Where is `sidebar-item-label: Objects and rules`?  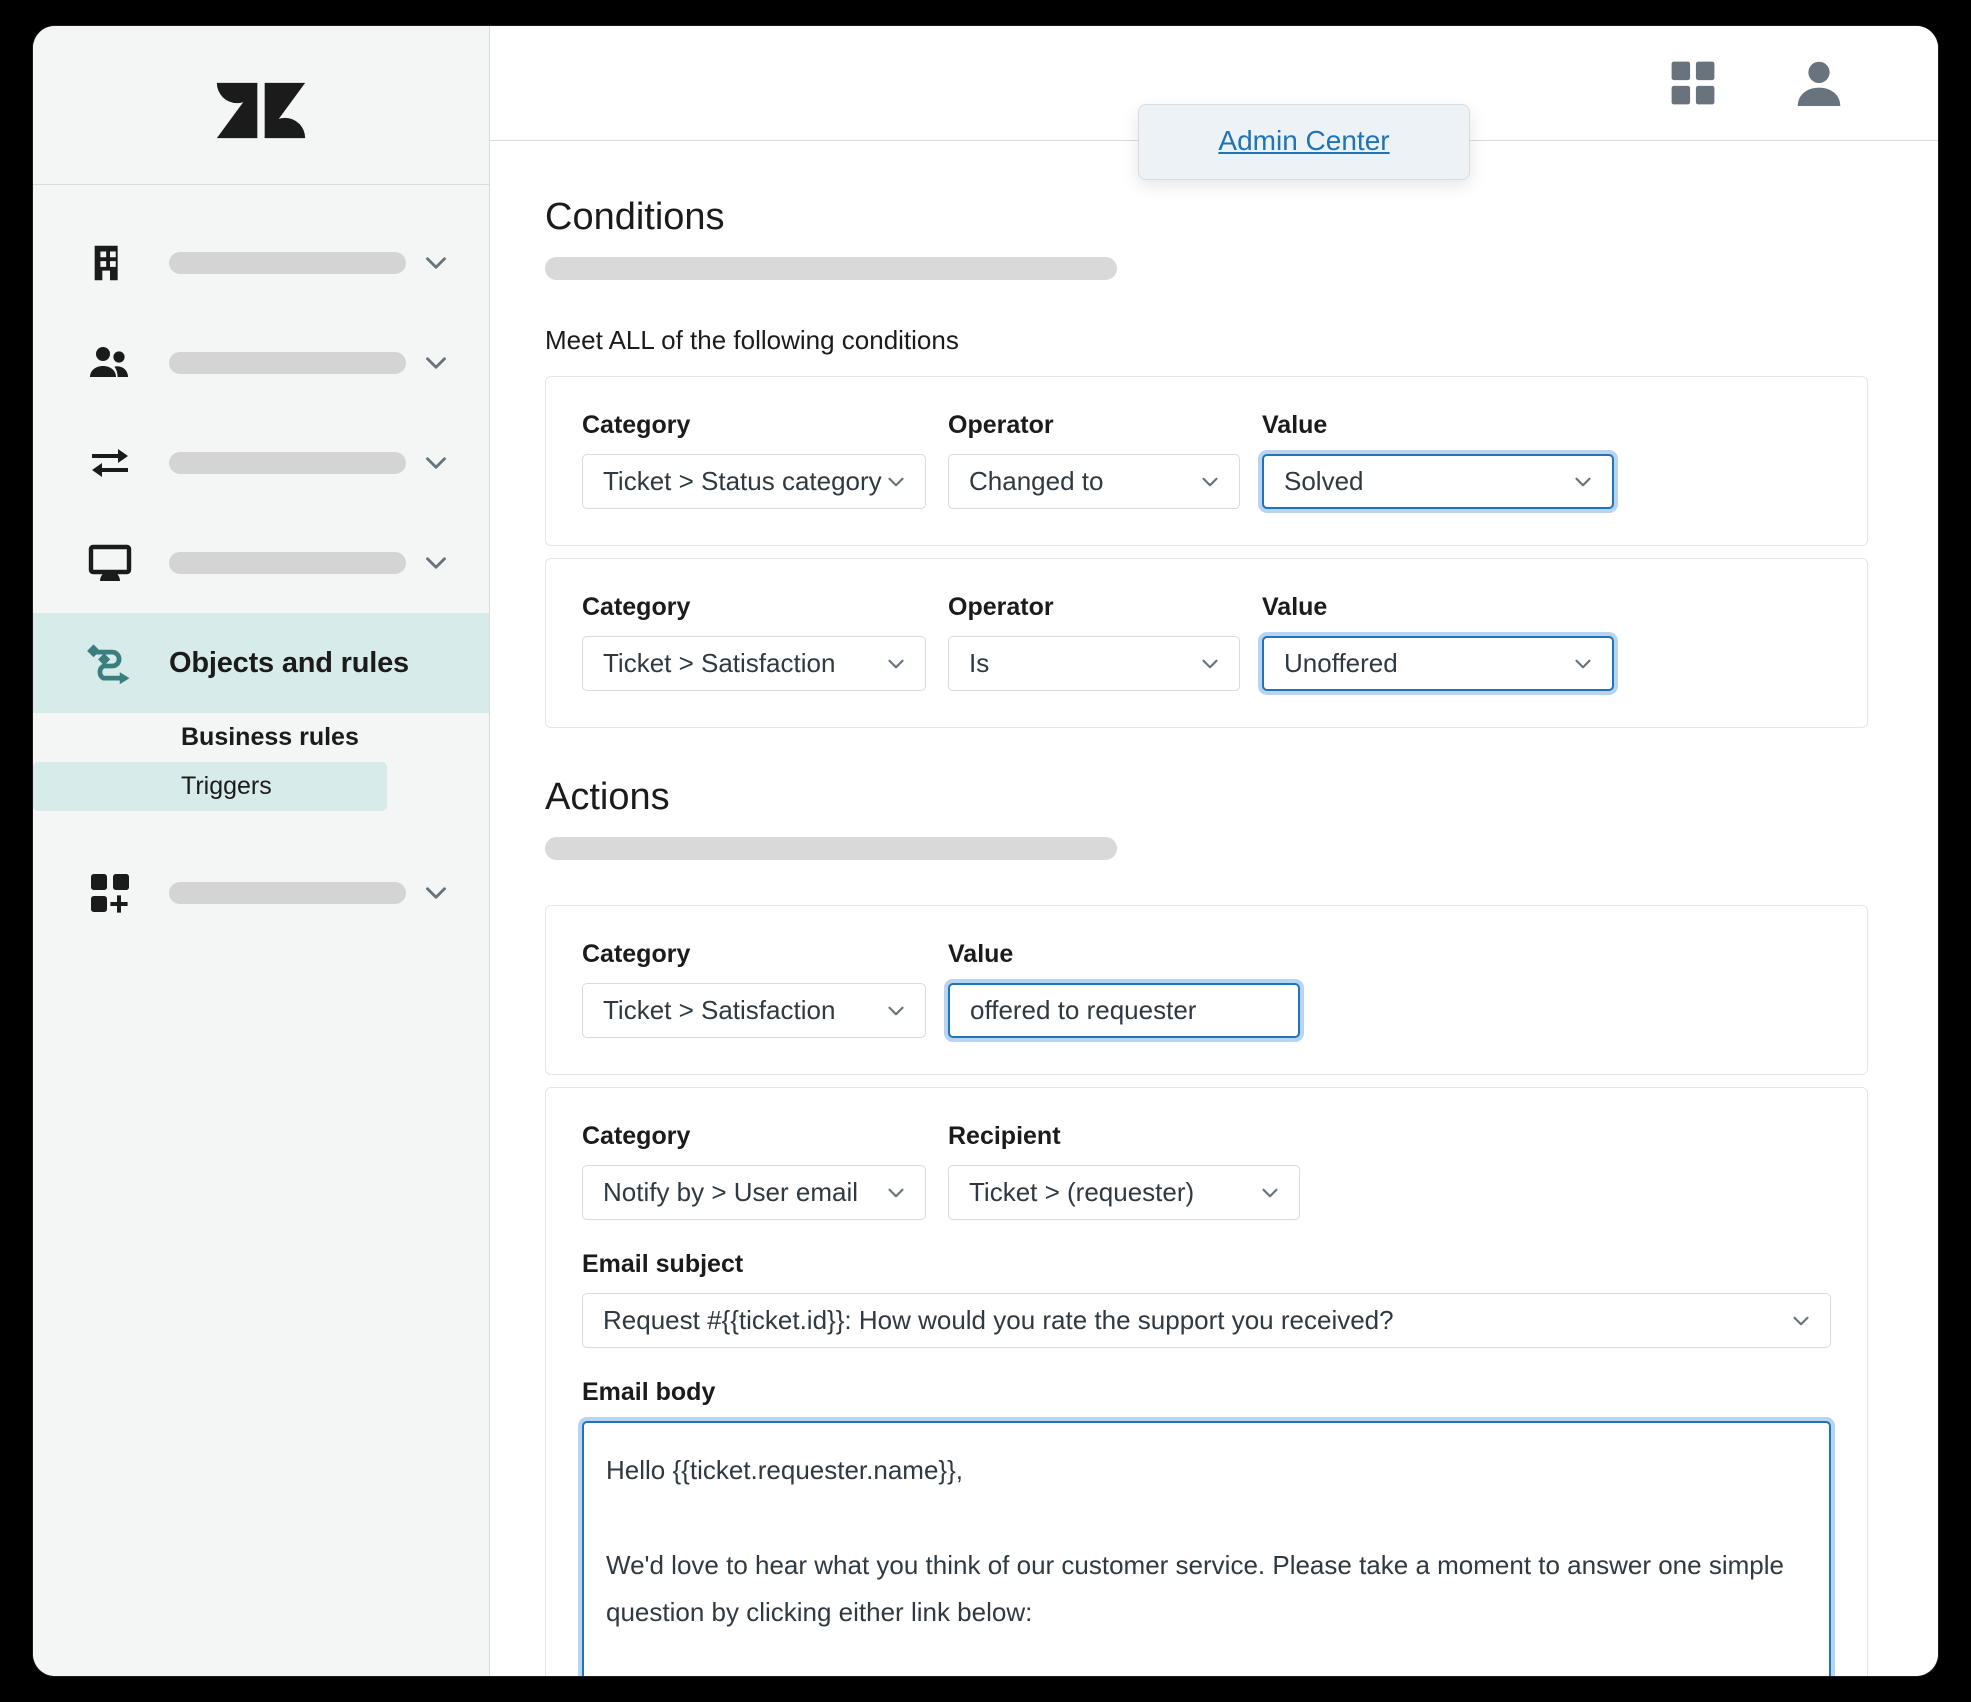 sidebar-item-label: Objects and rules is located at coordinates (289, 662).